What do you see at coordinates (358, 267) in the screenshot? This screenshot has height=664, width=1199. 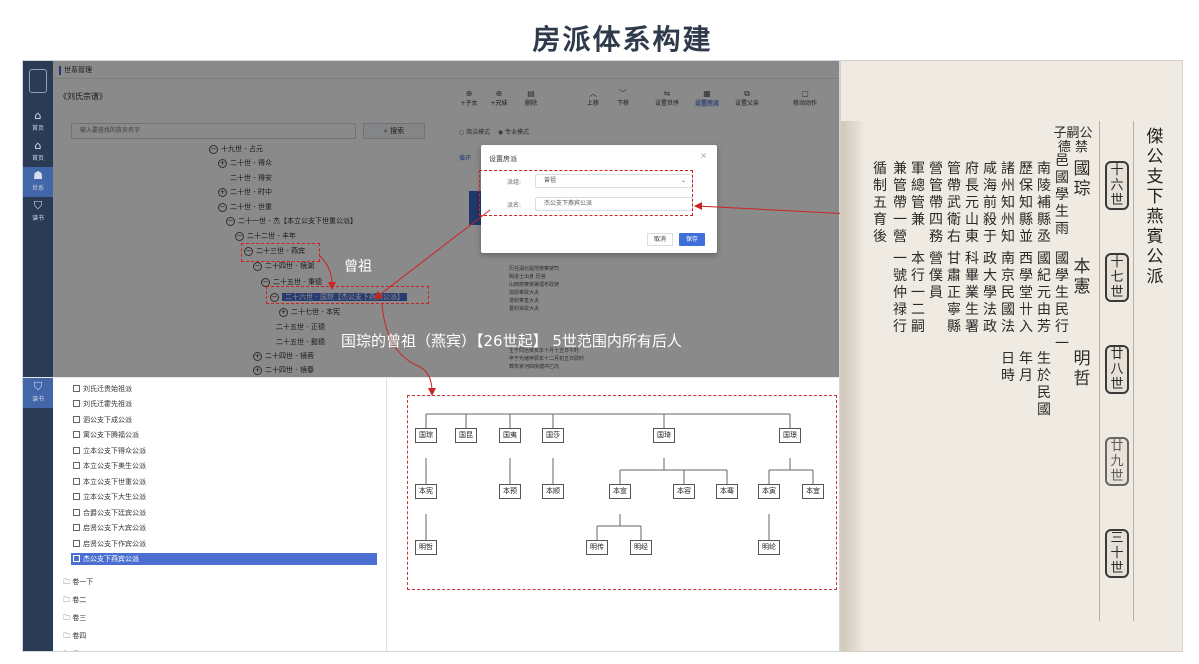 I see `annotation-great-grandfather: 曾祖` at bounding box center [358, 267].